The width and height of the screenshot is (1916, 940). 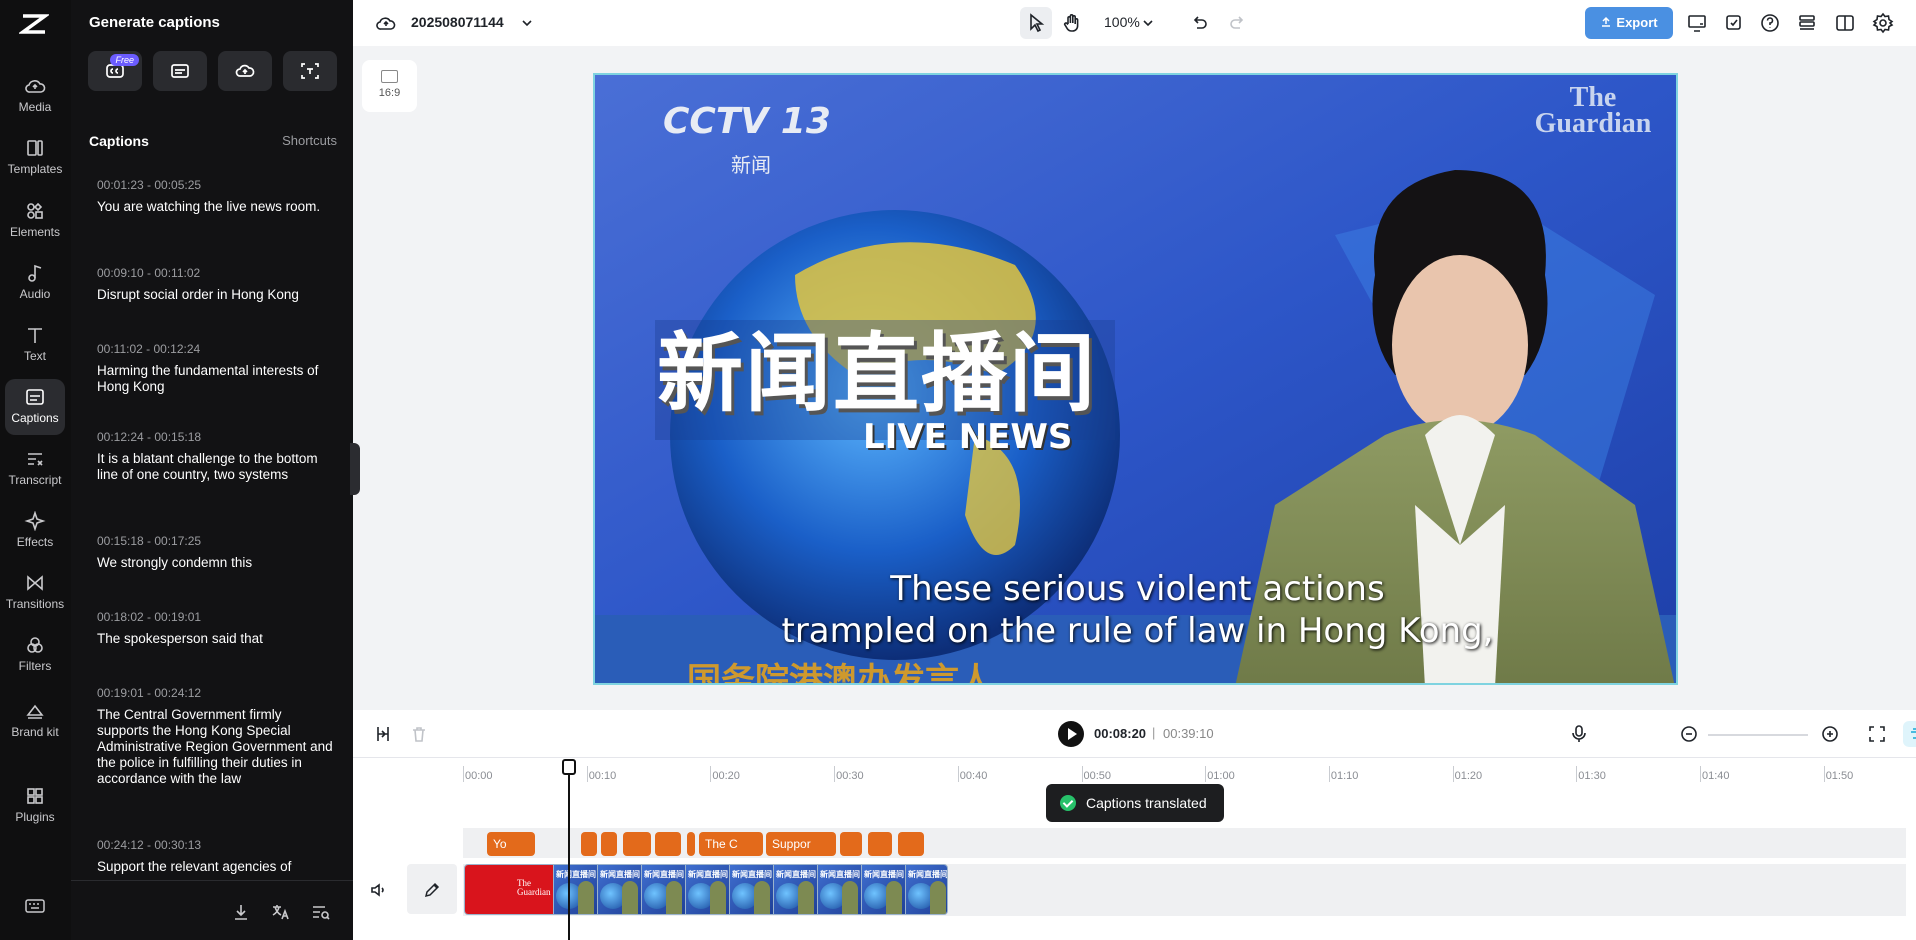 I want to click on rail-item-captions: Captions, so click(x=35, y=407).